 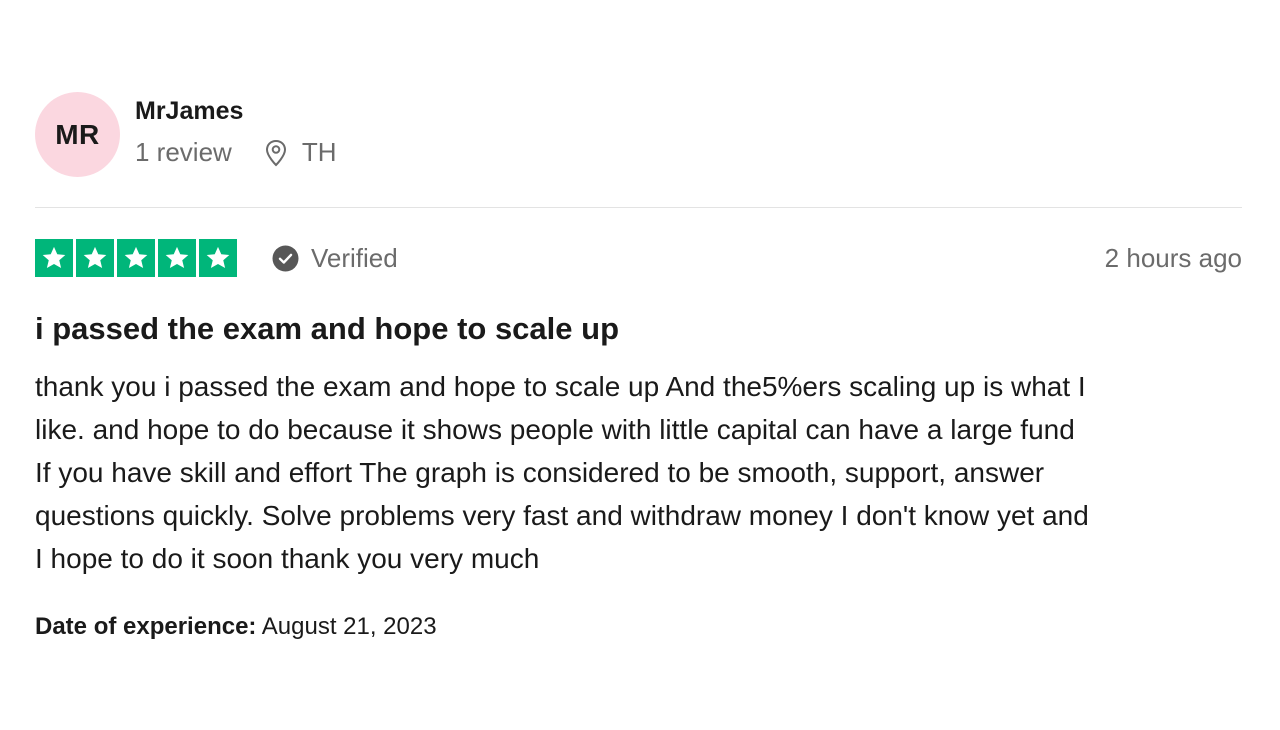 What do you see at coordinates (319, 152) in the screenshot?
I see `reviewer-country: TH` at bounding box center [319, 152].